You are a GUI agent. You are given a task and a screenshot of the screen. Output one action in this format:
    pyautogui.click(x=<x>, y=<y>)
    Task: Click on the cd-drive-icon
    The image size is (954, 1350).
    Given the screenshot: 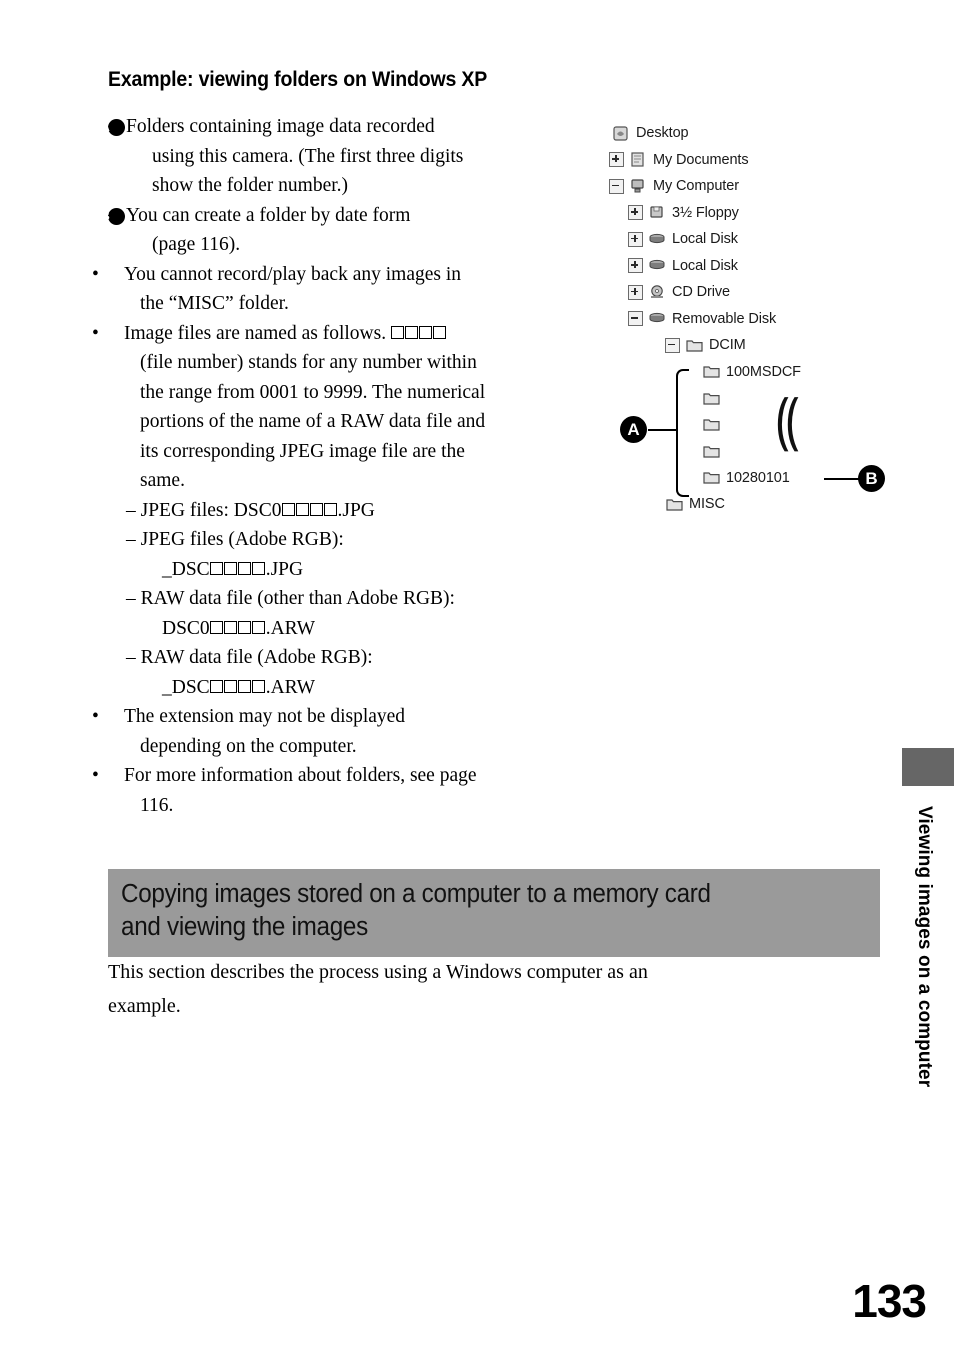 What is the action you would take?
    pyautogui.click(x=657, y=292)
    